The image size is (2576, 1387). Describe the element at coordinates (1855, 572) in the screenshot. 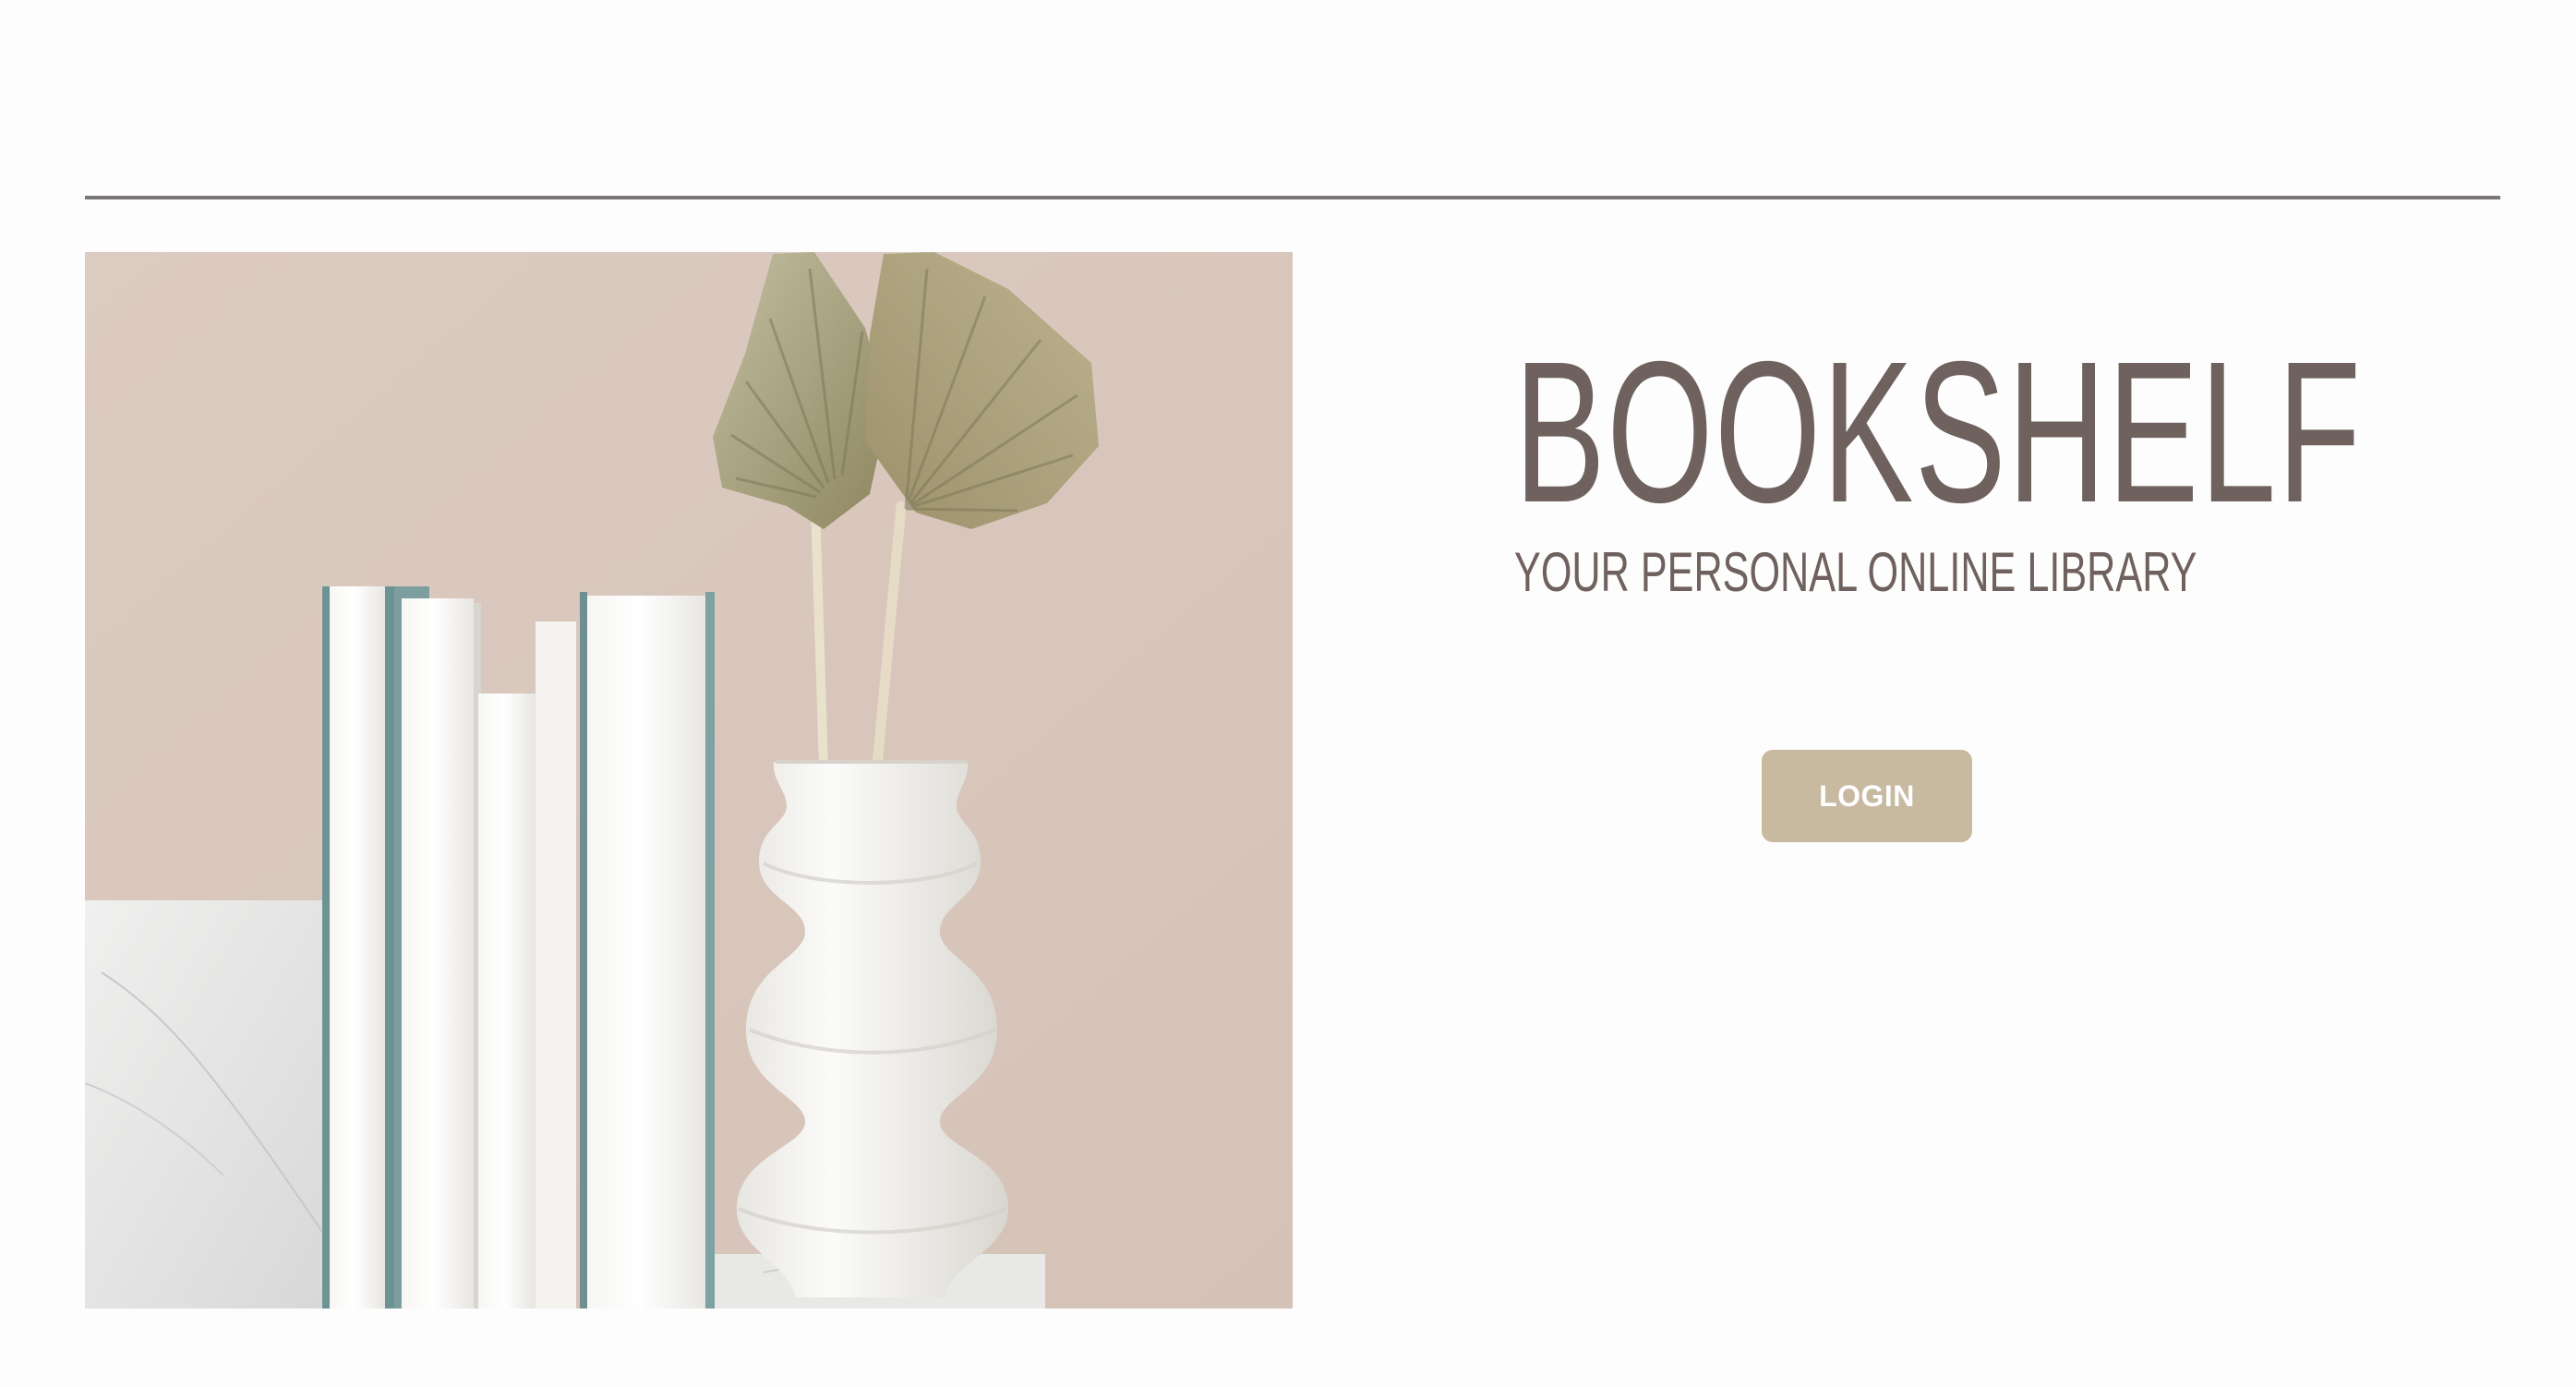

I see `page-subtitle: YOUR PERSONAL ONLINE LIBRARY` at that location.